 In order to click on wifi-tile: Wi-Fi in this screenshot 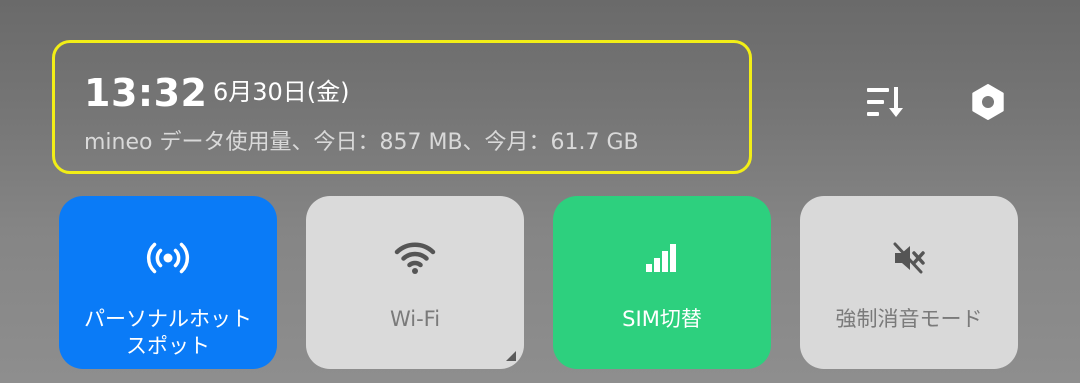, I will do `click(415, 282)`.